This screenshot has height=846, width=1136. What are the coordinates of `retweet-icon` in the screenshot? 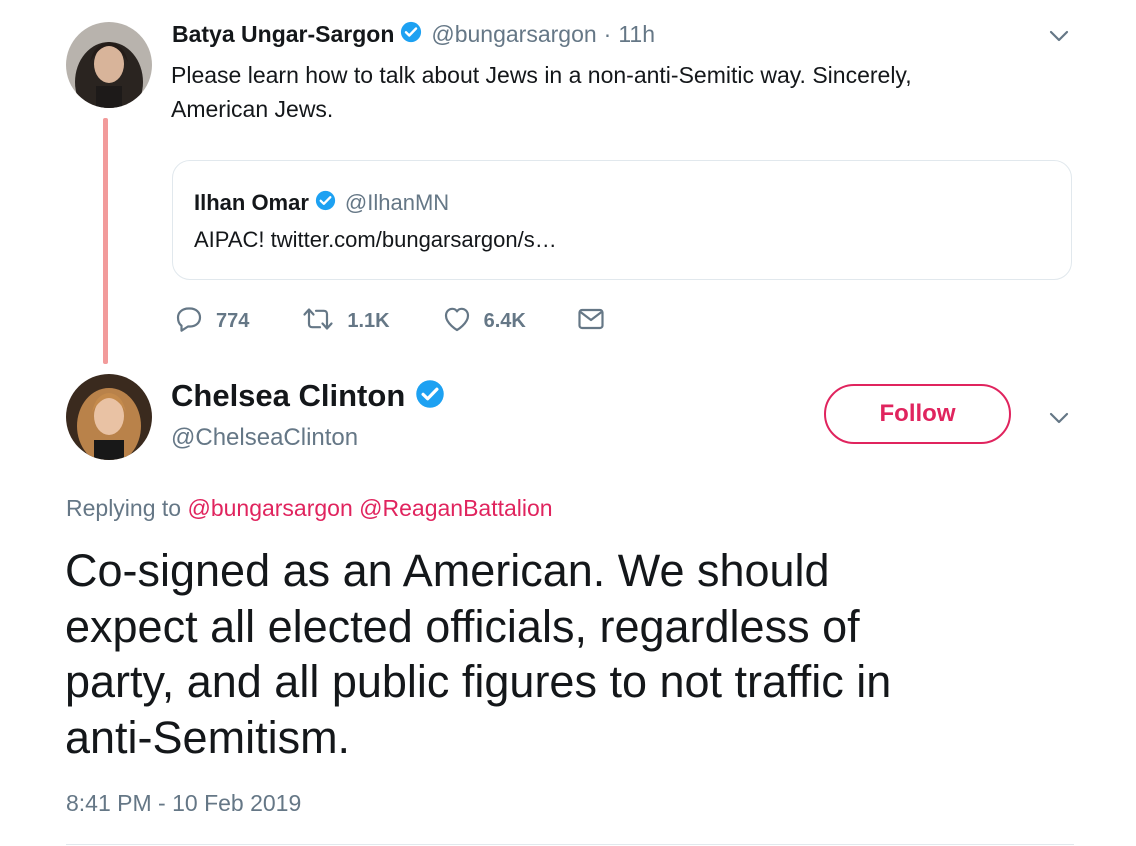 It's located at (318, 321).